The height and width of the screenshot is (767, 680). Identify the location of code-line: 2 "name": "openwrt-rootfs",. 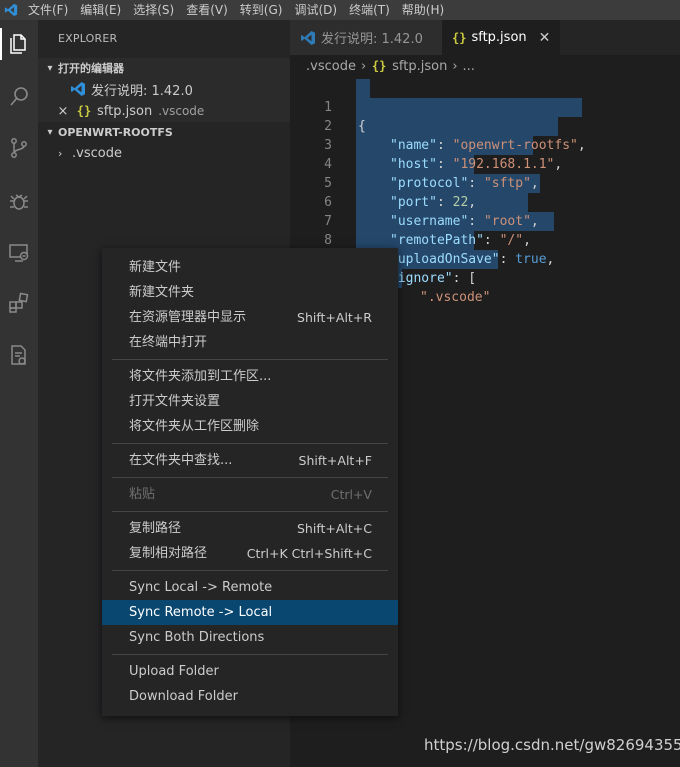
(455, 136).